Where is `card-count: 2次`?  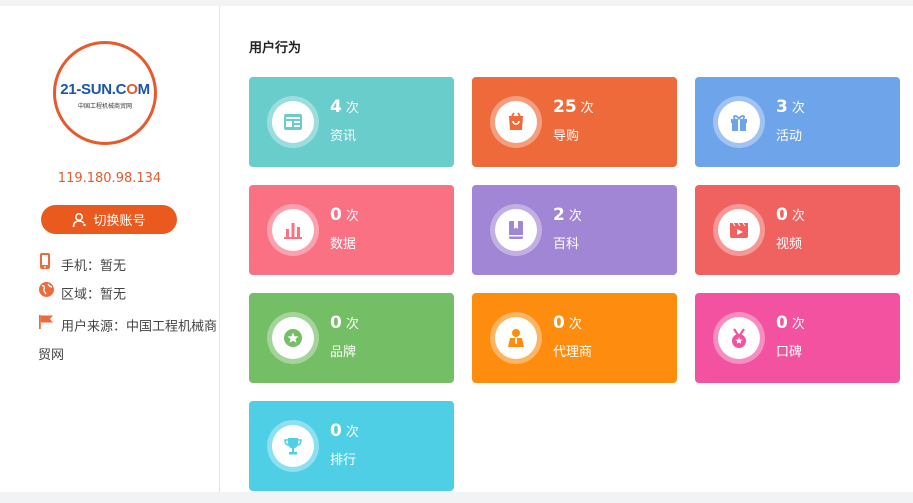 card-count: 2次 is located at coordinates (567, 215).